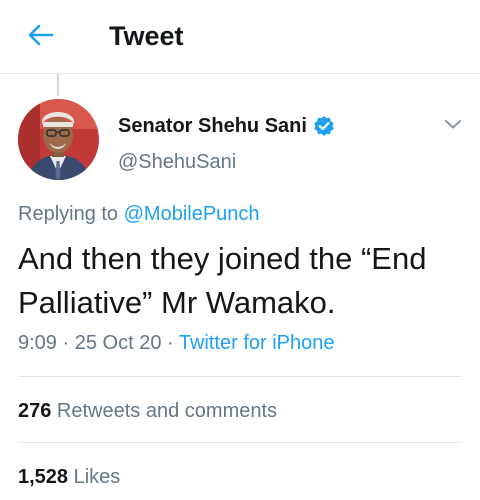 Image resolution: width=480 pixels, height=500 pixels. I want to click on replying-to-line: Replying to @MobilePunch, so click(139, 214).